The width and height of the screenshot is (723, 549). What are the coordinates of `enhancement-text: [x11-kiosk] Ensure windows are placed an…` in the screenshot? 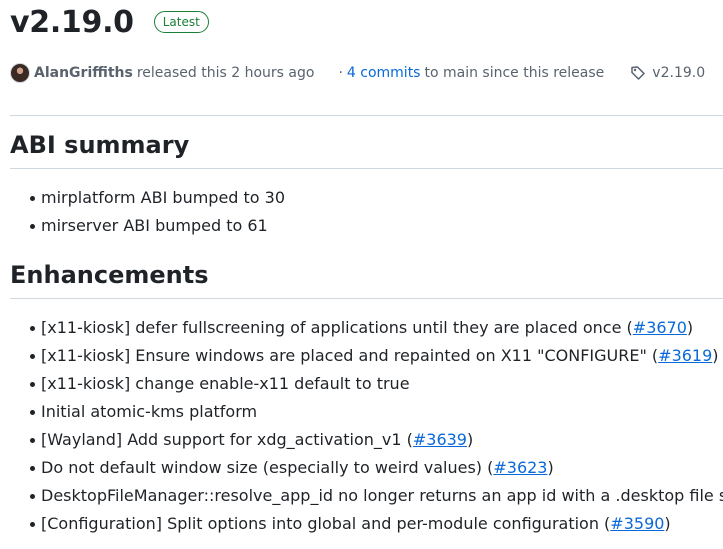 It's located at (350, 355).